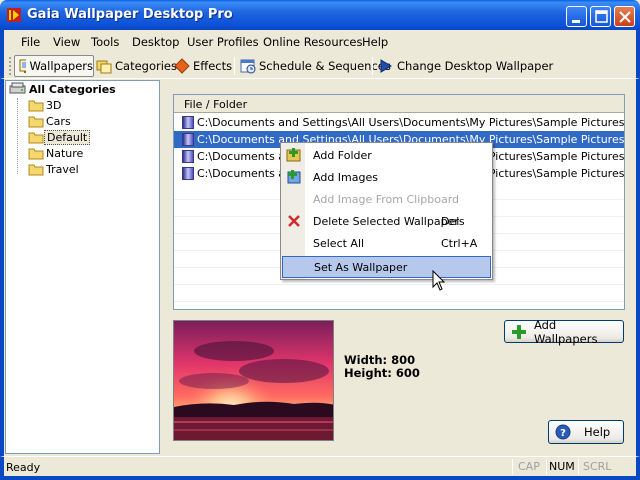 The width and height of the screenshot is (640, 480). Describe the element at coordinates (62, 169) in the screenshot. I see `tree-item-label: Travel` at that location.